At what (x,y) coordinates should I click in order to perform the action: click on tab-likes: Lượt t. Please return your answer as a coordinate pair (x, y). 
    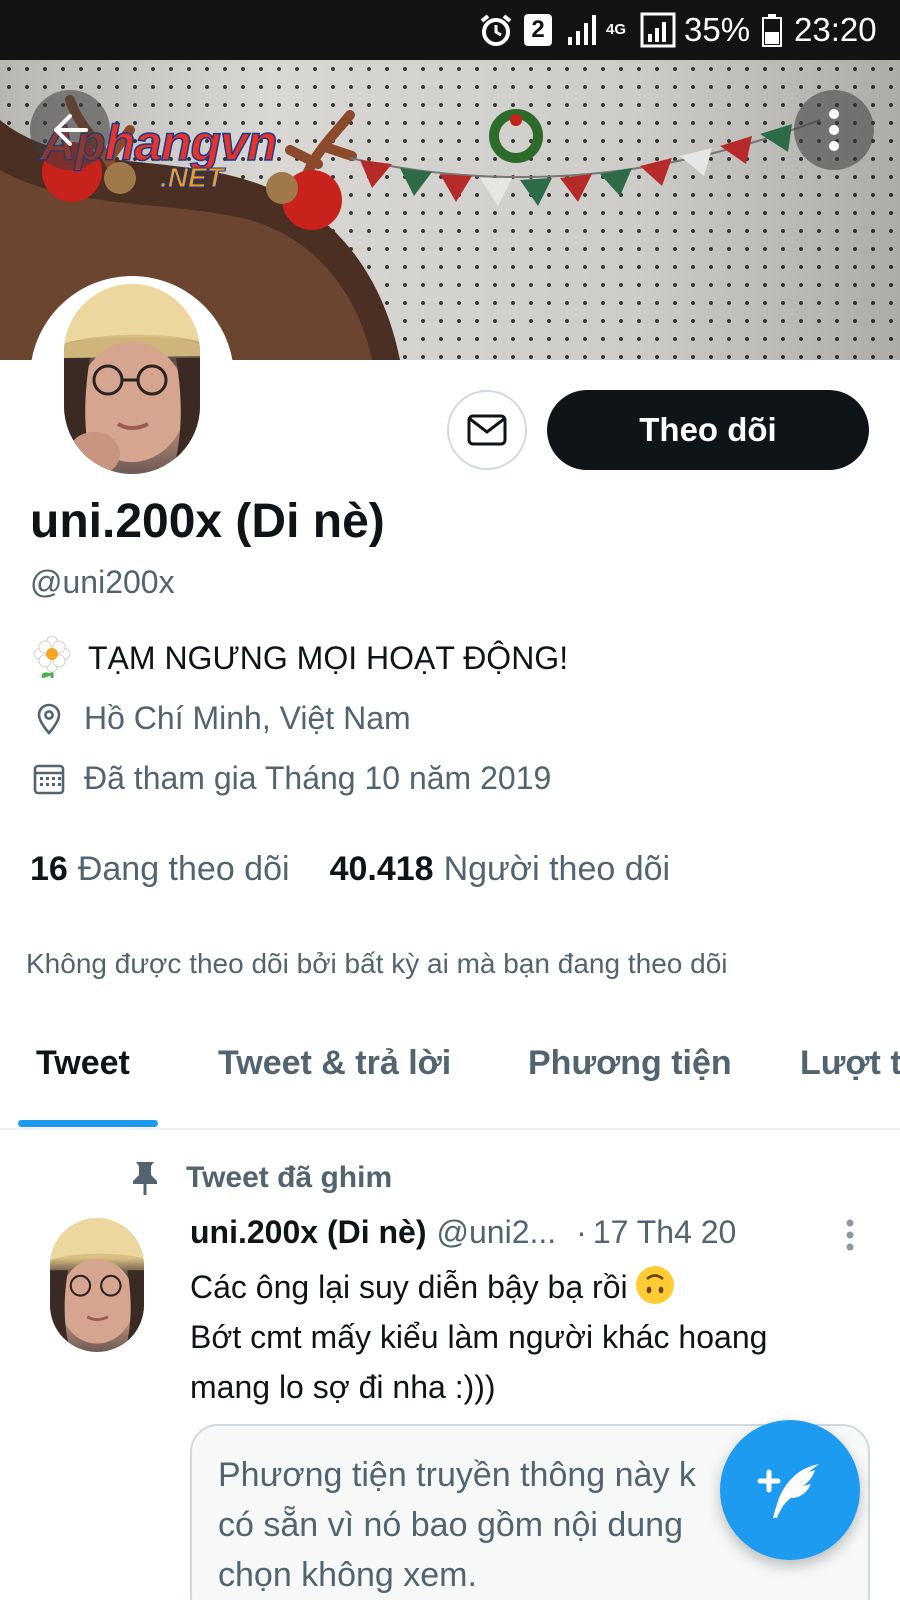
    Looking at the image, I should click on (850, 1063).